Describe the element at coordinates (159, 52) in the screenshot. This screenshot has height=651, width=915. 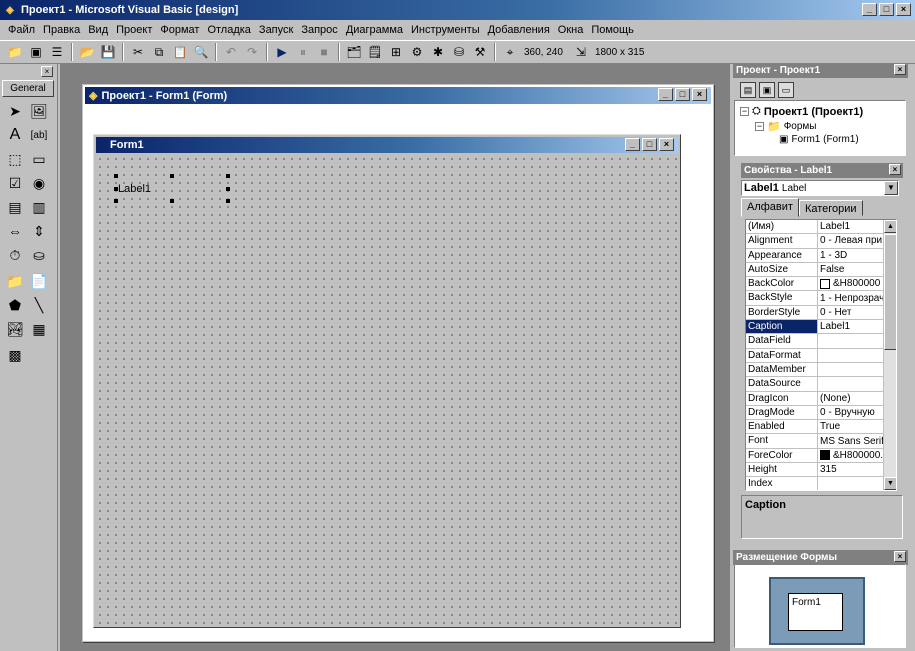
I see `copy-icon: ⧉` at that location.